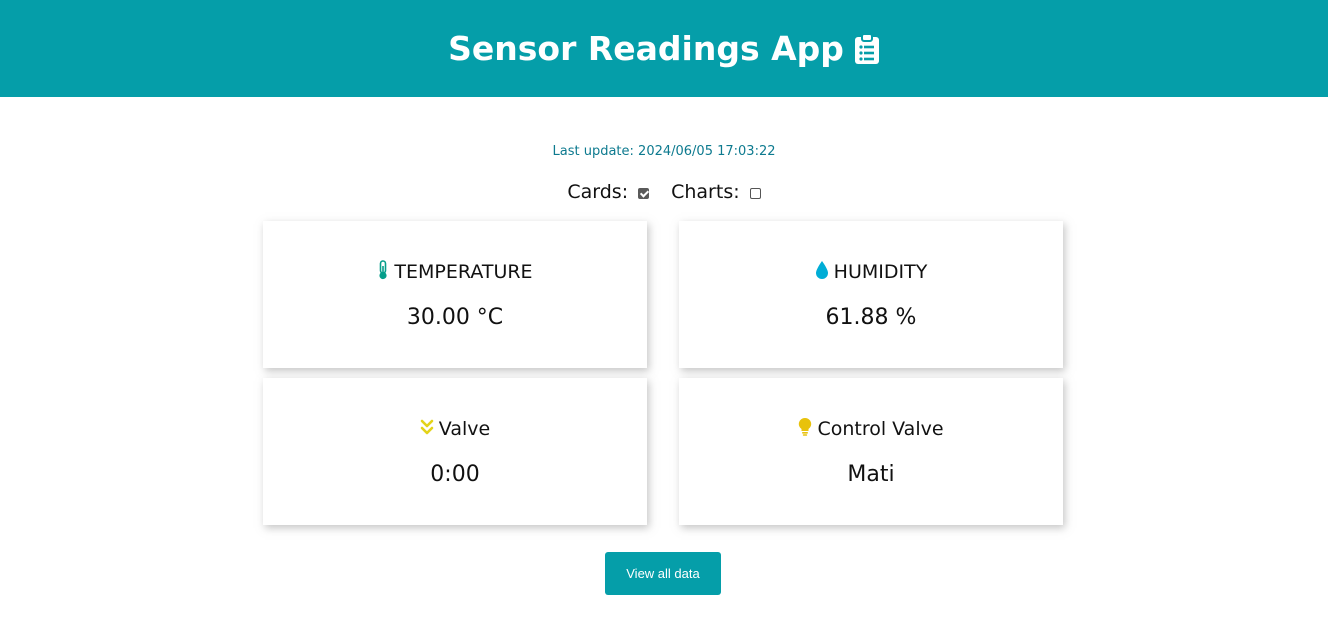 The height and width of the screenshot is (632, 1328). Describe the element at coordinates (427, 429) in the screenshot. I see `double-chevron-down-icon` at that location.